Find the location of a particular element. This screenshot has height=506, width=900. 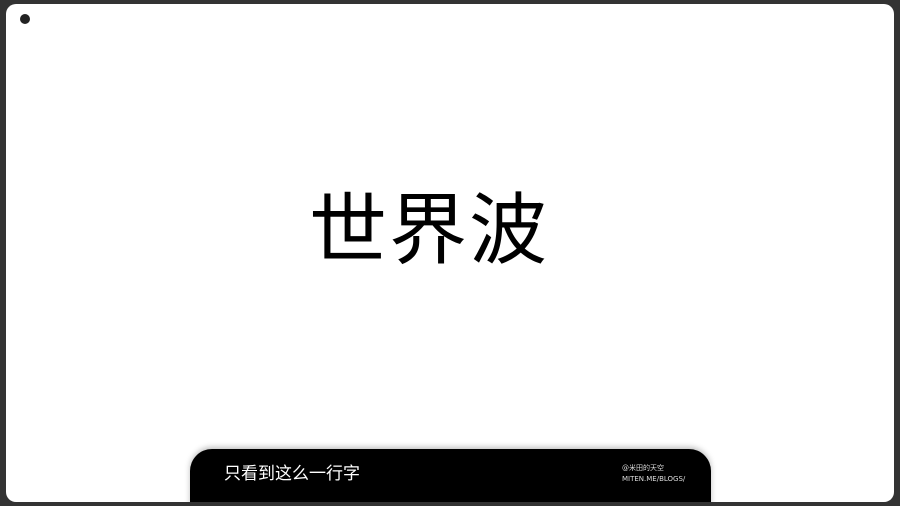

caption-text: 只看到这么一行字 is located at coordinates (292, 474).